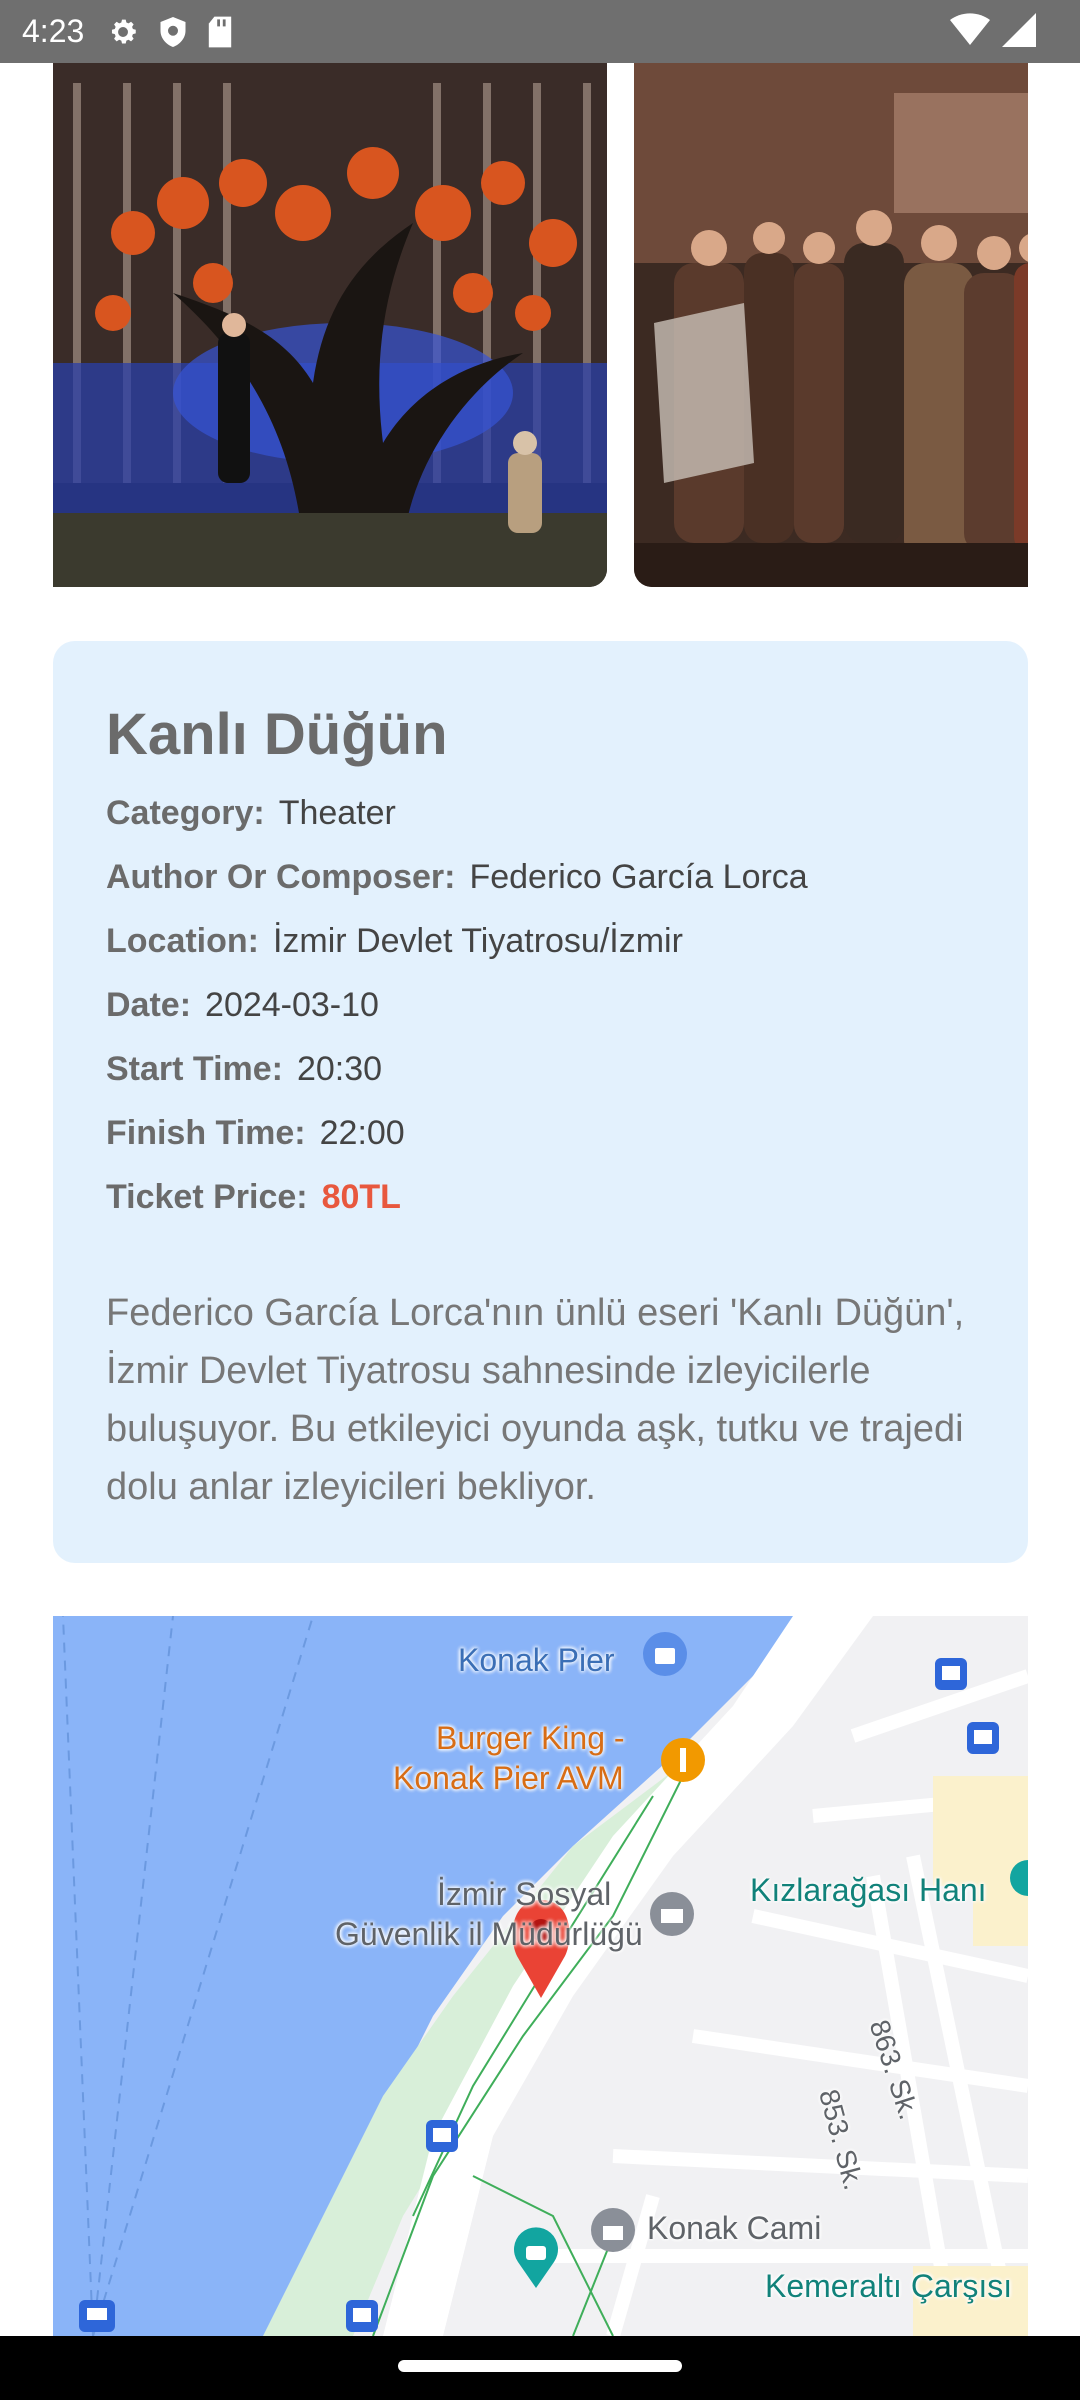 This screenshot has height=2400, width=1080. What do you see at coordinates (665, 1654) in the screenshot?
I see `shopping-icon` at bounding box center [665, 1654].